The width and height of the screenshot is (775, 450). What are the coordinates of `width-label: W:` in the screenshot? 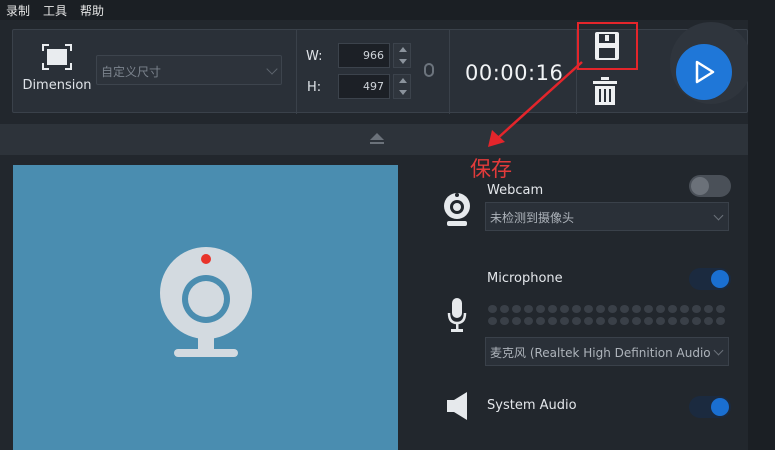 It's located at (314, 56).